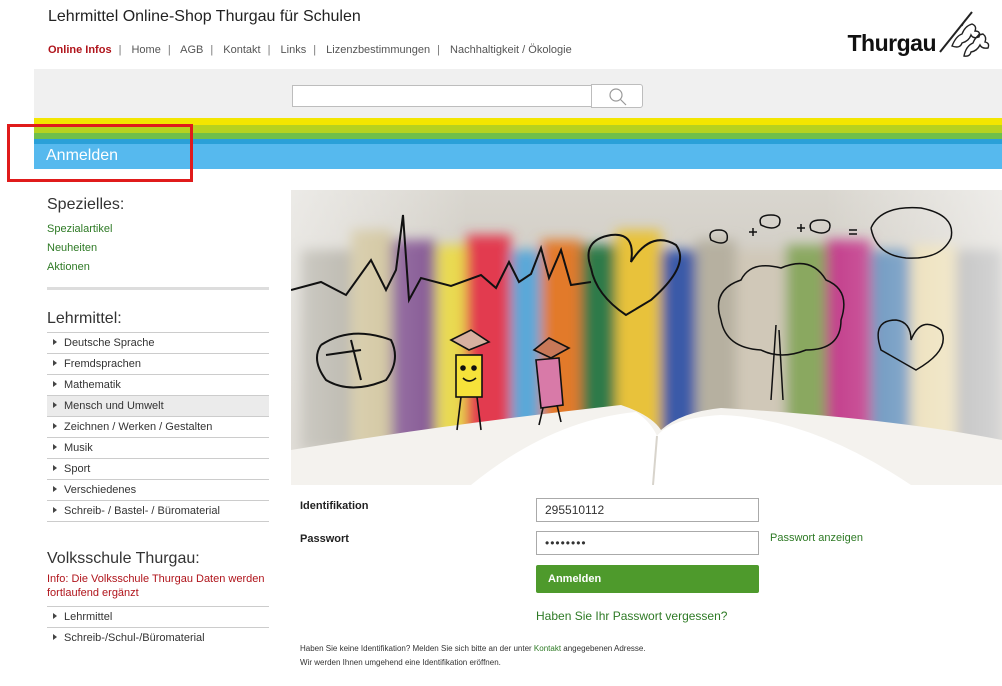 The image size is (1002, 686). I want to click on nav-home: Home, so click(145, 50).